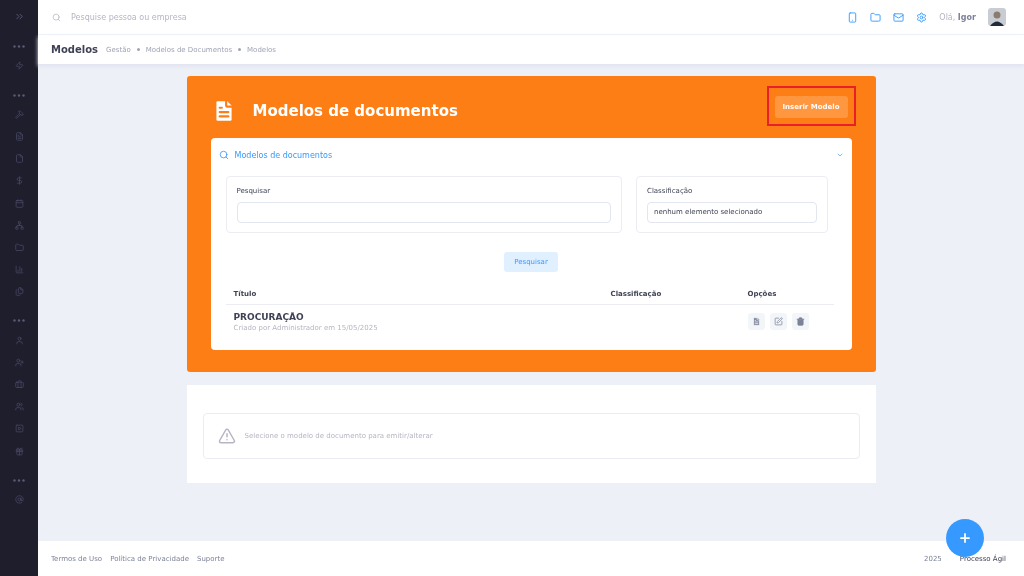 The width and height of the screenshot is (1024, 576). Describe the element at coordinates (839, 155) in the screenshot. I see `chevron-icon` at that location.